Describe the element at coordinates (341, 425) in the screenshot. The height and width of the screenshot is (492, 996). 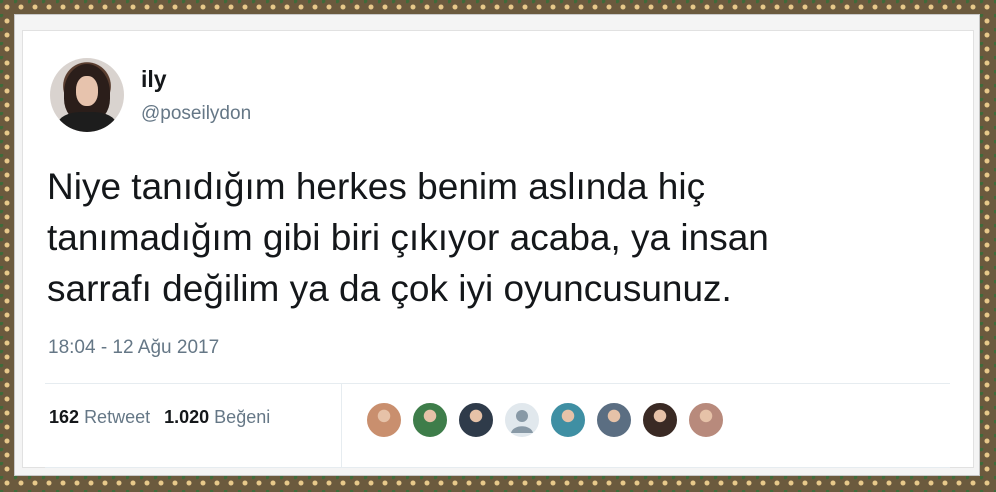
I see `stats-separator` at that location.